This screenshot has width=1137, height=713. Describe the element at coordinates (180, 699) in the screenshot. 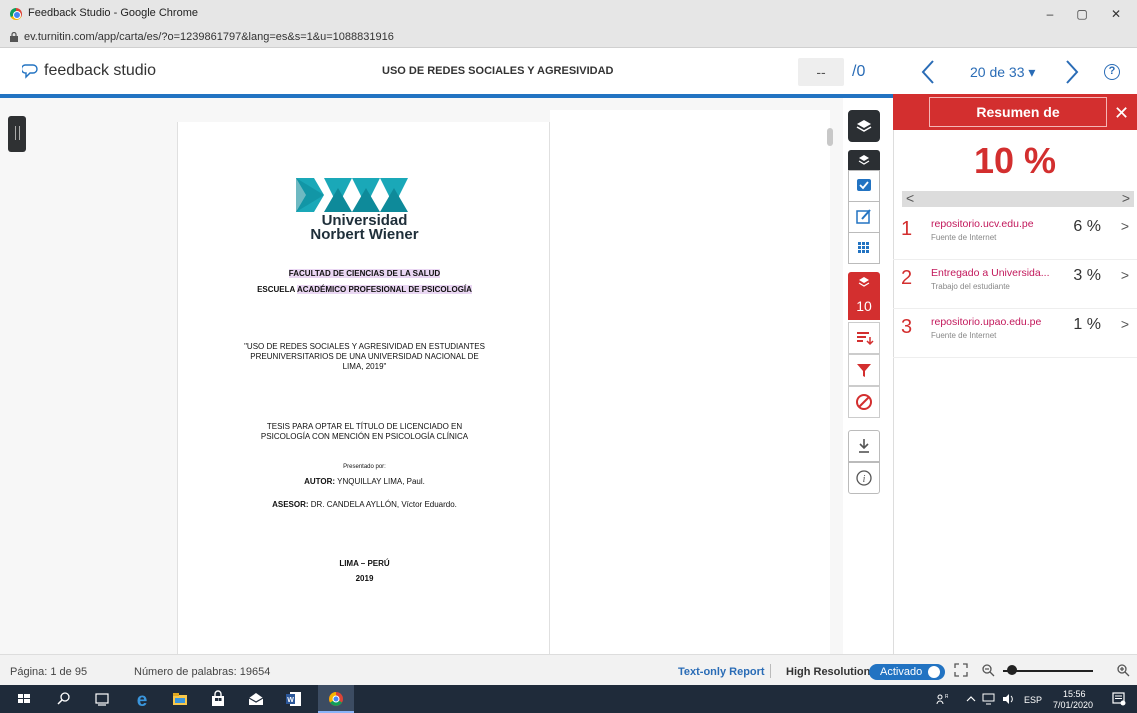

I see `file-explorer-icon` at that location.